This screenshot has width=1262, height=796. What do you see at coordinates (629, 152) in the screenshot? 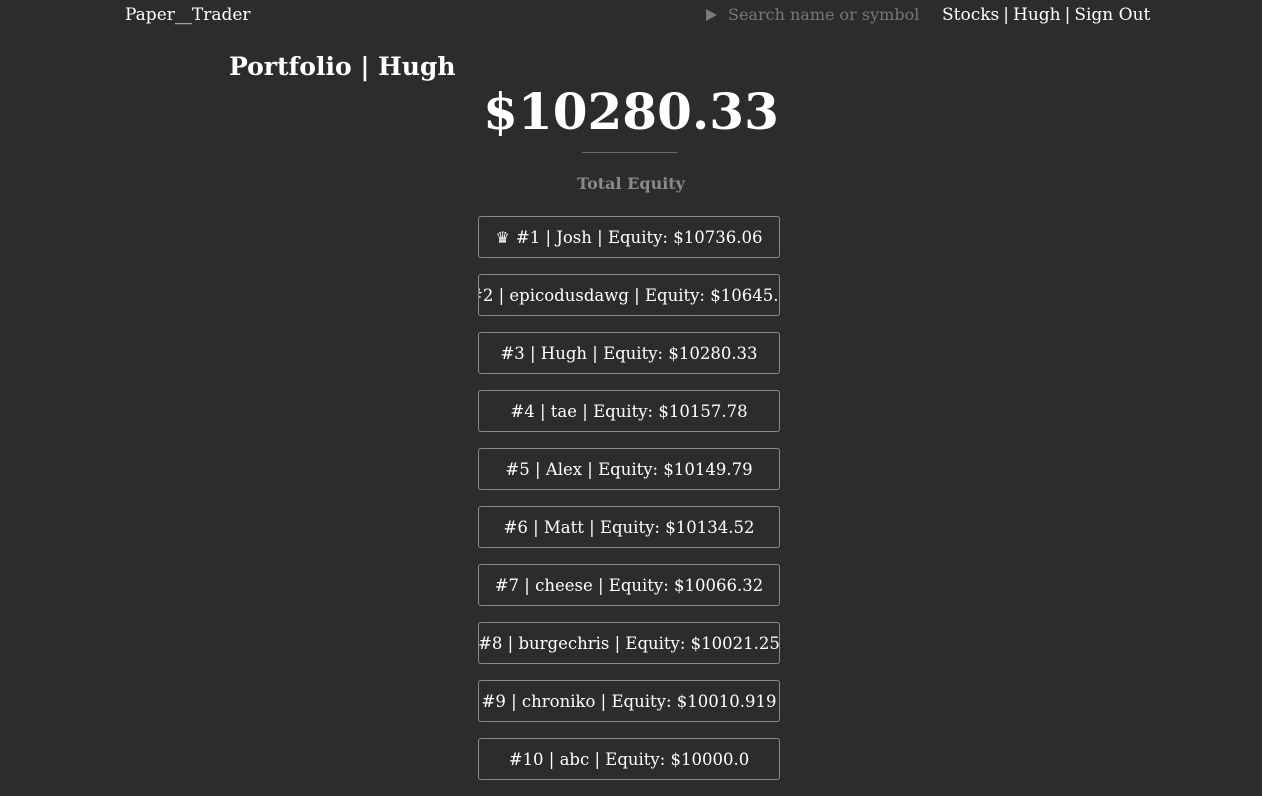
I see `divider` at bounding box center [629, 152].